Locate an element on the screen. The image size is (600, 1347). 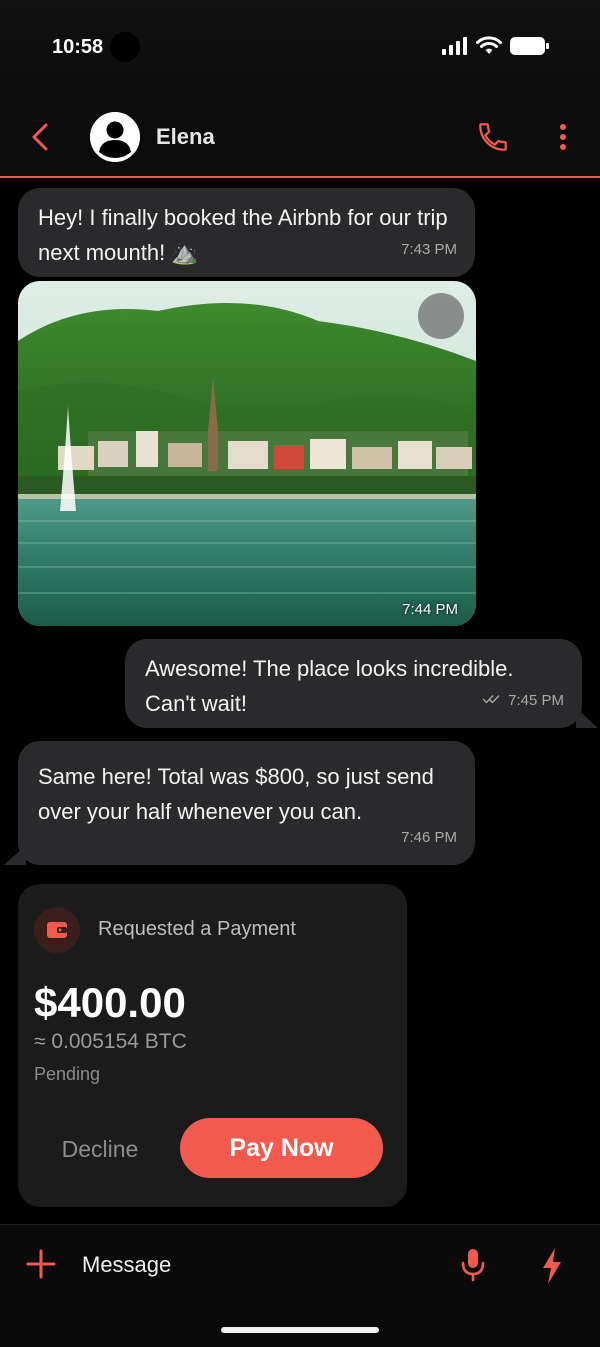
bolt-icon is located at coordinates (552, 1266).